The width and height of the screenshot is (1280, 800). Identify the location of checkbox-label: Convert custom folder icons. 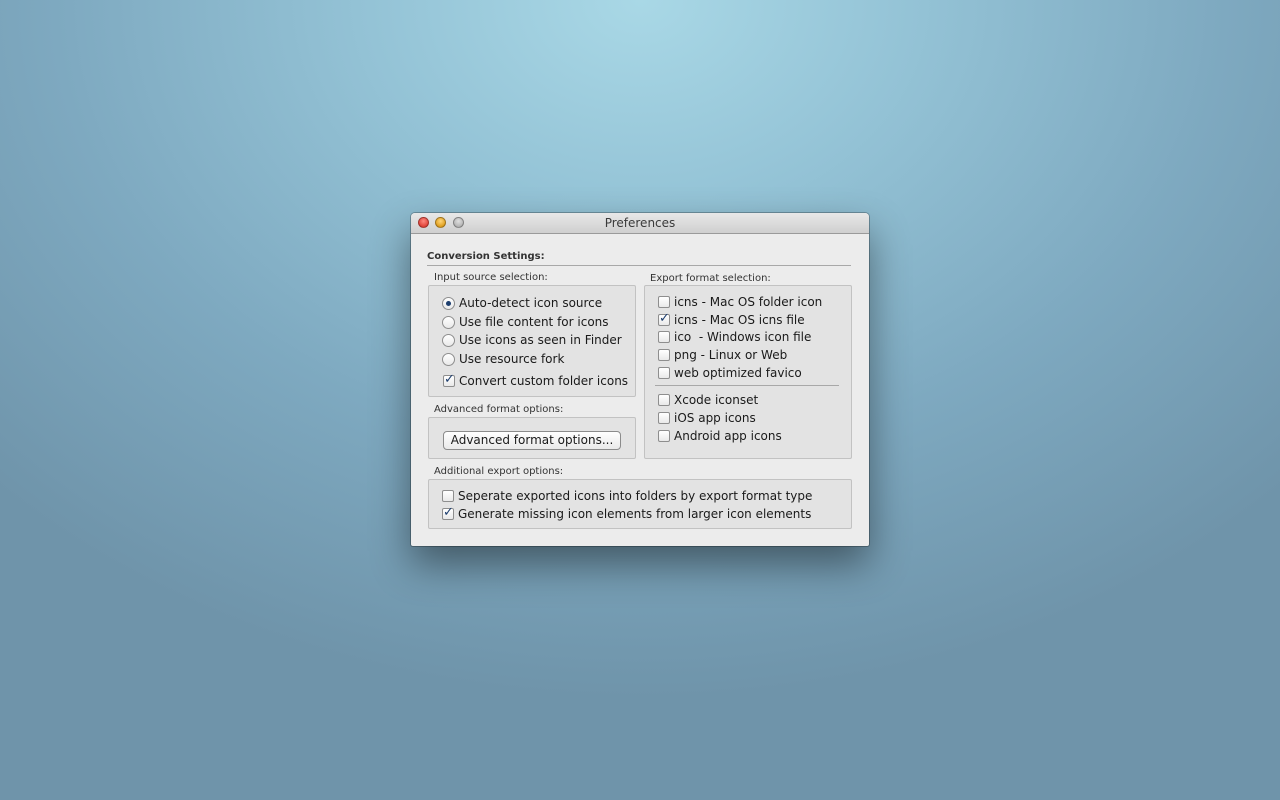
(544, 381).